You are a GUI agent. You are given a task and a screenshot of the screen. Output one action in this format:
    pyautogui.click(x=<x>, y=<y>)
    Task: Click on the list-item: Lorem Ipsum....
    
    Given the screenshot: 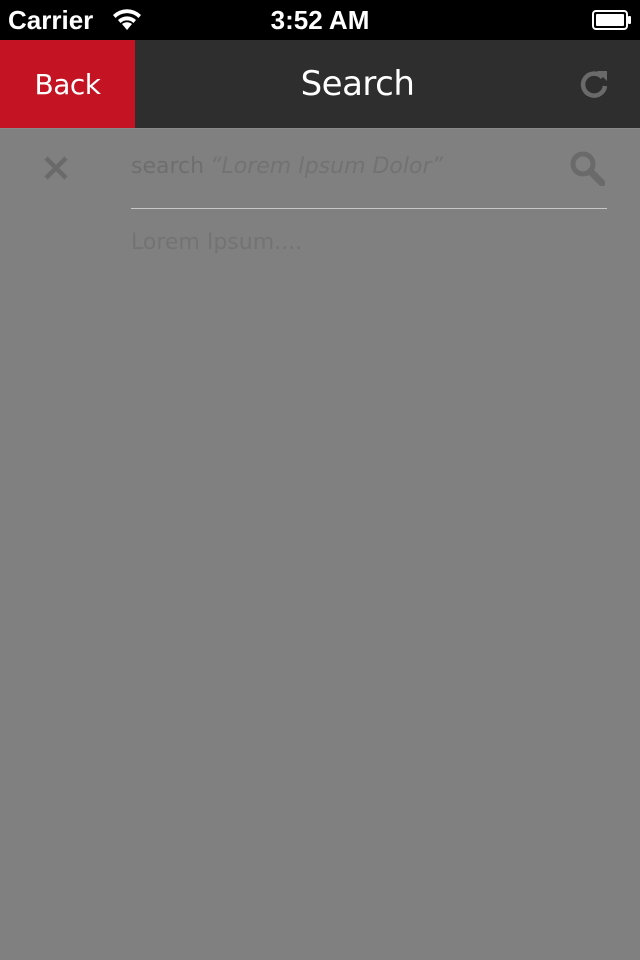 What is the action you would take?
    pyautogui.click(x=216, y=243)
    